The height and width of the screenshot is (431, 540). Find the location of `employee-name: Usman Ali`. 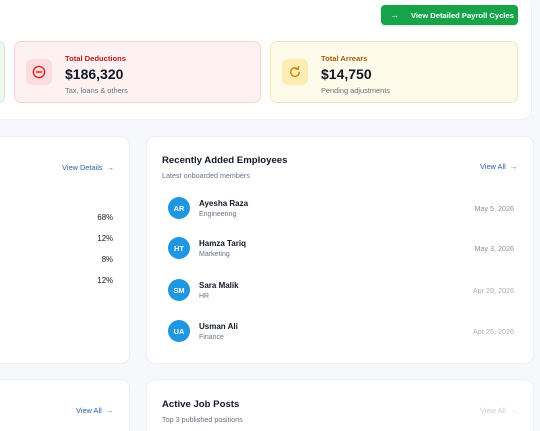

employee-name: Usman Ali is located at coordinates (218, 326).